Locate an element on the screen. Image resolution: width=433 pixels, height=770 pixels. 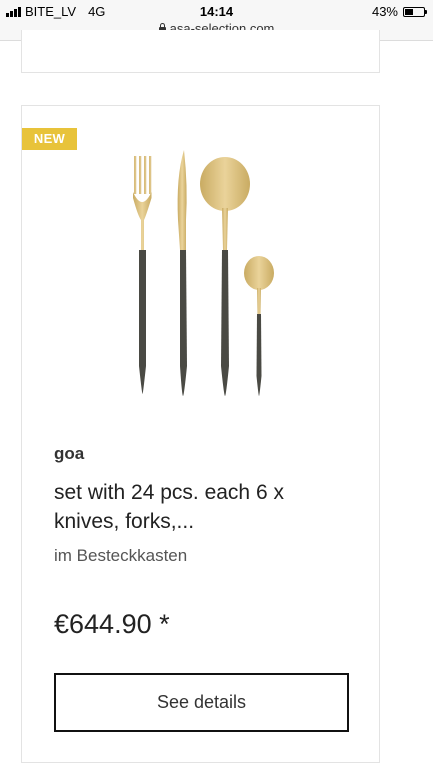
new-badge: NEW is located at coordinates (49, 139).